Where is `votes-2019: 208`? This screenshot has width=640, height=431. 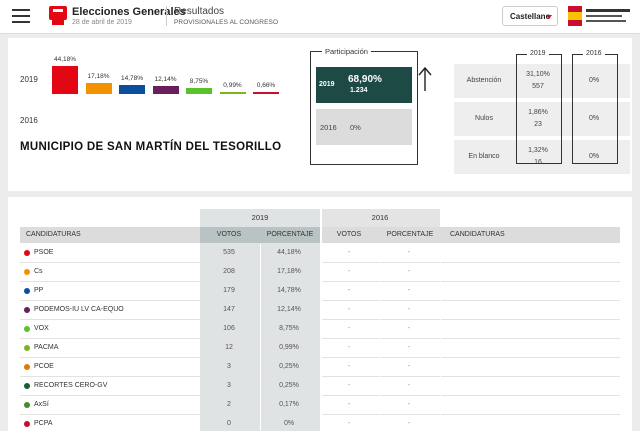 votes-2019: 208 is located at coordinates (229, 271).